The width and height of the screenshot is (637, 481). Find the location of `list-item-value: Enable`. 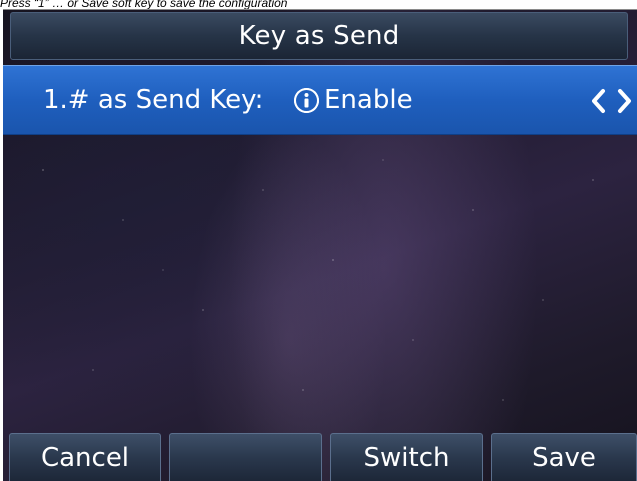

list-item-value: Enable is located at coordinates (368, 100).